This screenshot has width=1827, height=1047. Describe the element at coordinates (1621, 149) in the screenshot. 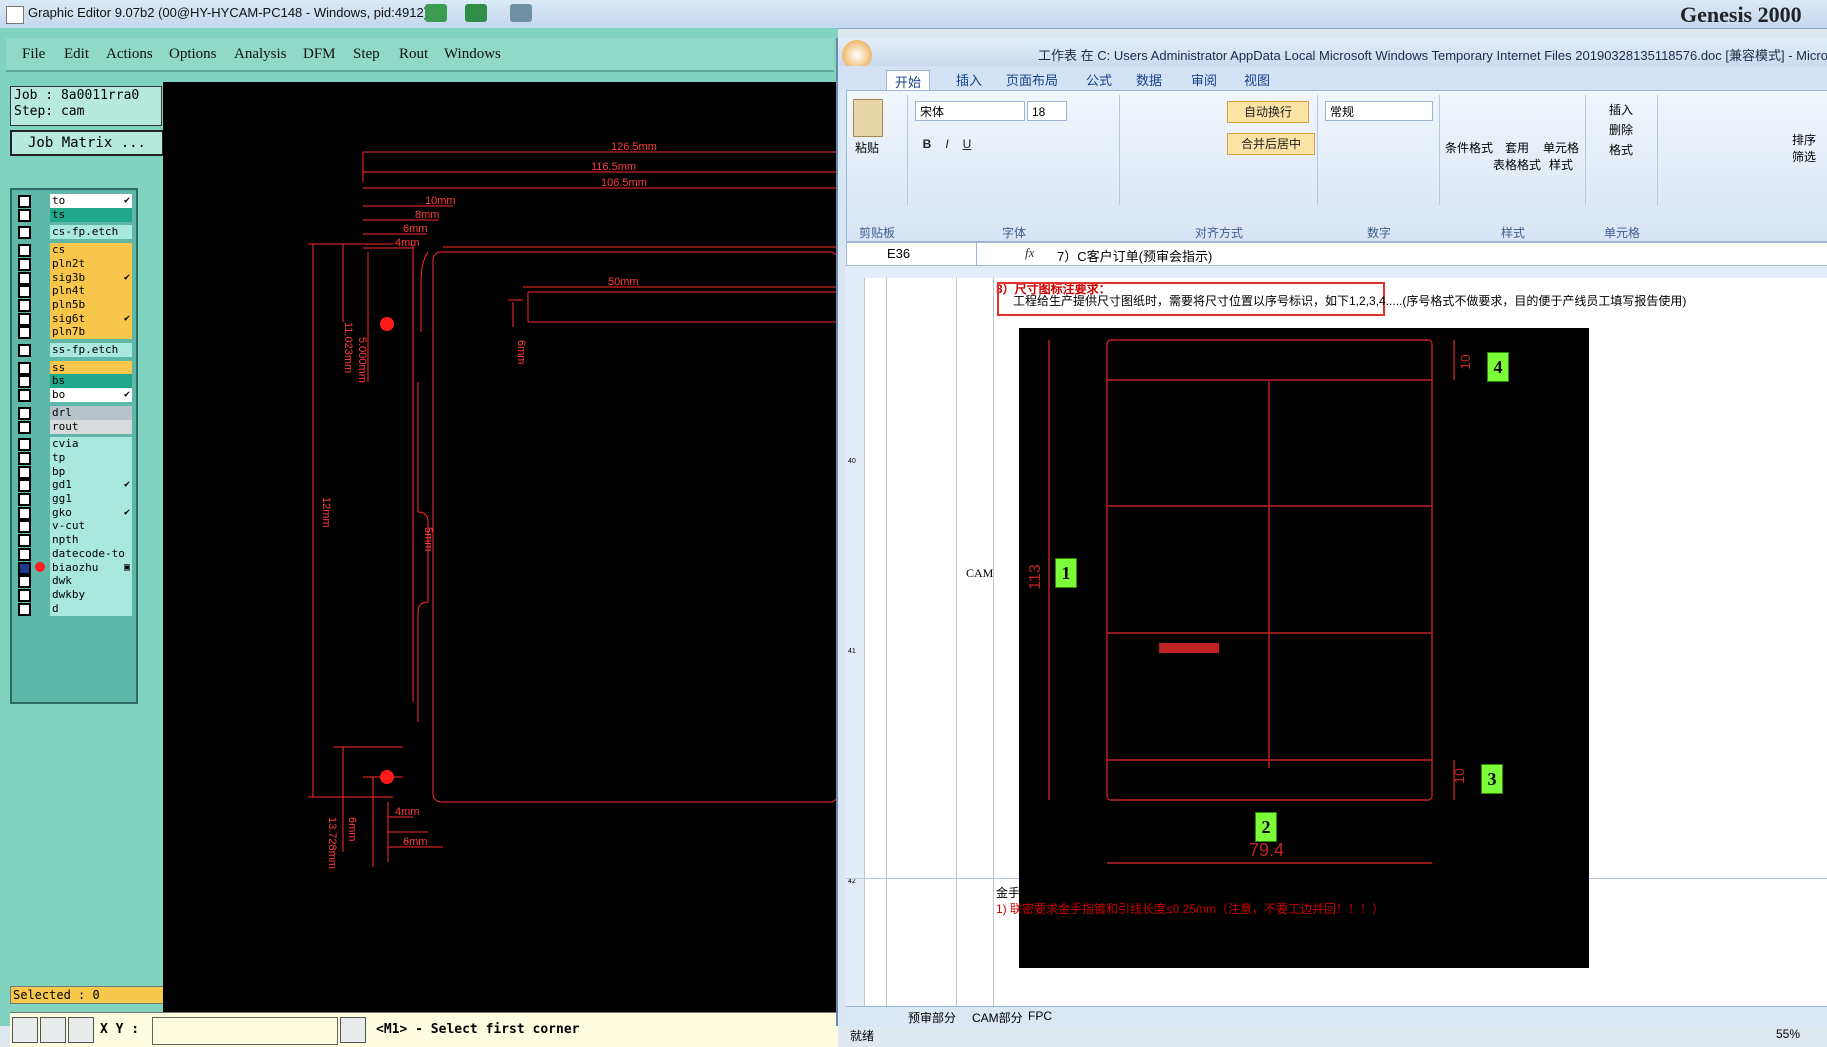

I see `format-cells-button: 格式` at that location.